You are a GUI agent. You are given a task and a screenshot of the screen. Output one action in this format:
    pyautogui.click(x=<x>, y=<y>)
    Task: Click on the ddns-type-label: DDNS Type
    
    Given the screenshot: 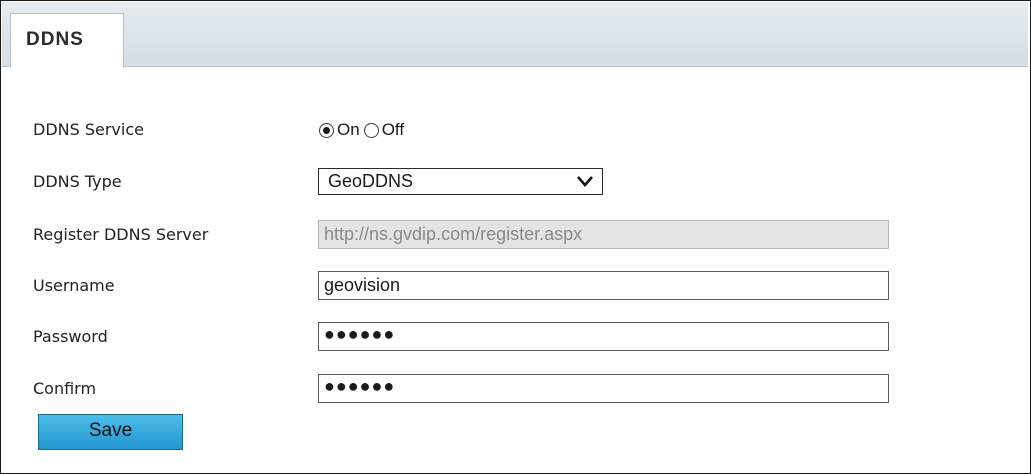 What is the action you would take?
    pyautogui.click(x=77, y=181)
    